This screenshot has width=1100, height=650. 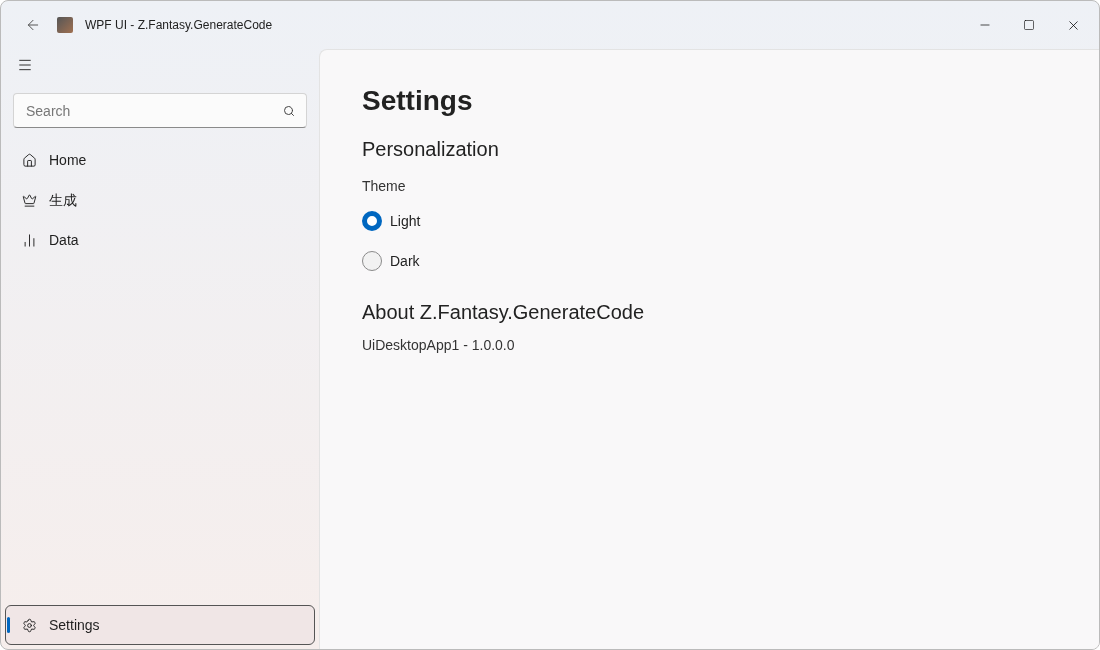 What do you see at coordinates (29, 625) in the screenshot?
I see `settings-icon` at bounding box center [29, 625].